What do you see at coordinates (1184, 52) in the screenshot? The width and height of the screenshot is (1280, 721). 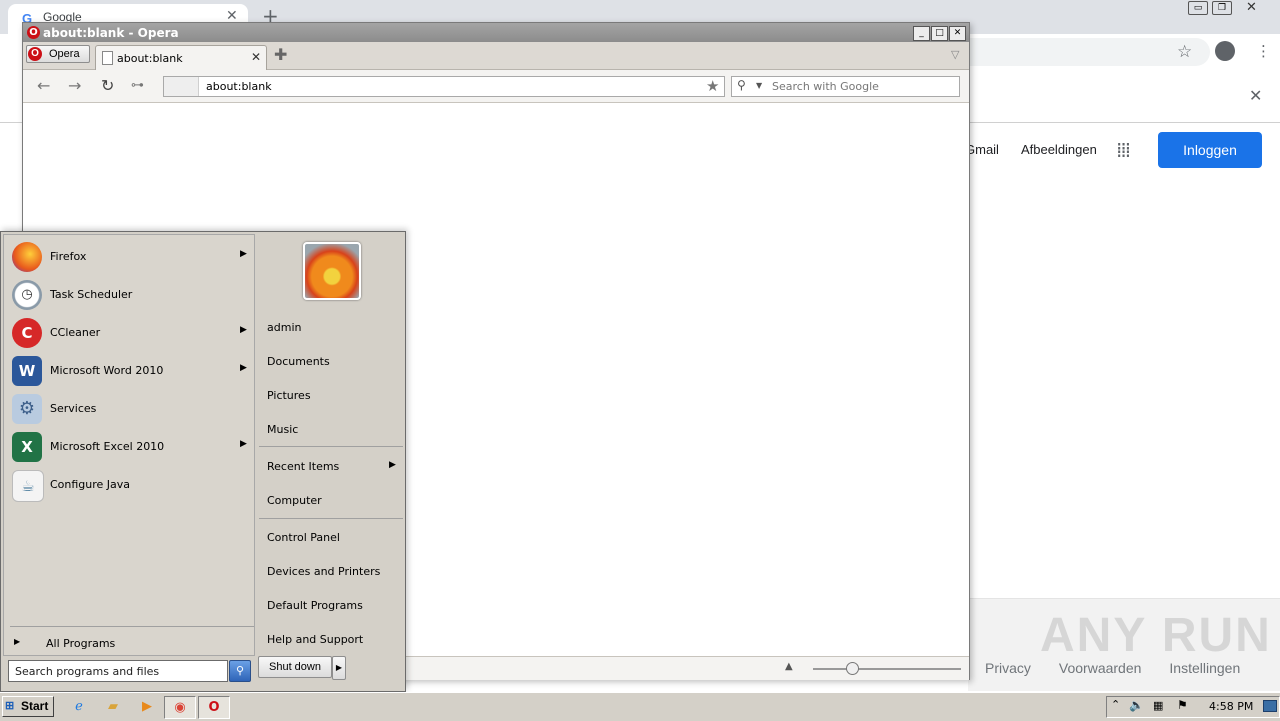 I see `bookmark-star-icon: ☆` at bounding box center [1184, 52].